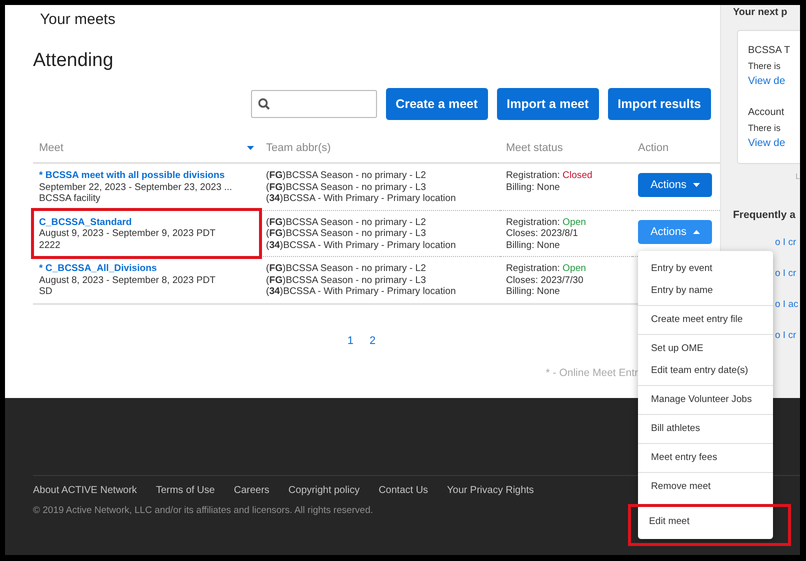  What do you see at coordinates (705, 458) in the screenshot?
I see `menu-item: Meet entry fees` at bounding box center [705, 458].